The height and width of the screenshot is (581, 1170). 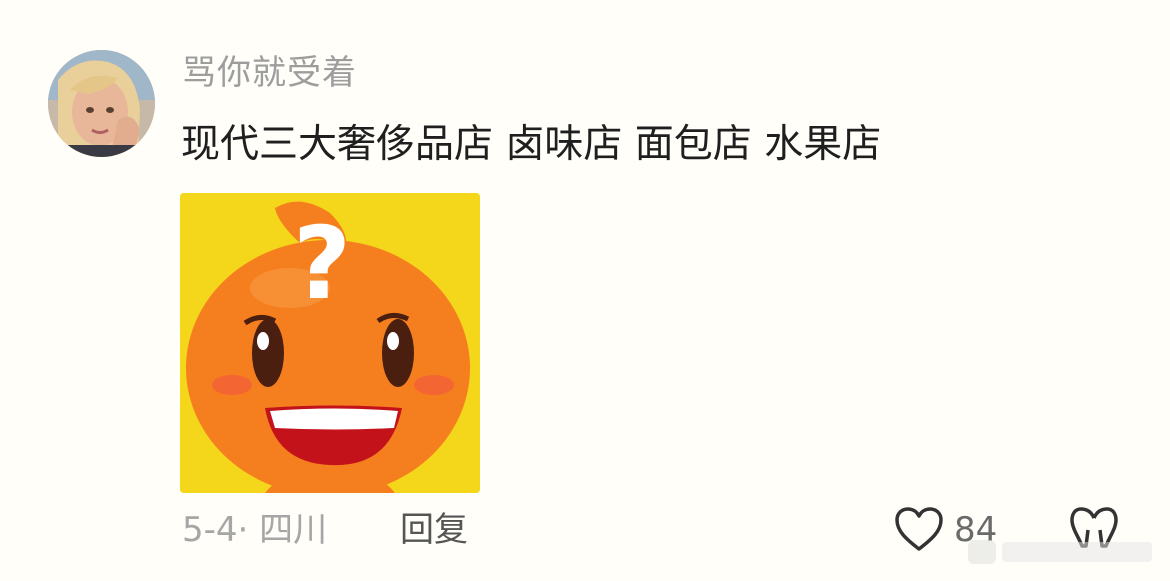 What do you see at coordinates (210, 530) in the screenshot?
I see `comment-date: 5-4` at bounding box center [210, 530].